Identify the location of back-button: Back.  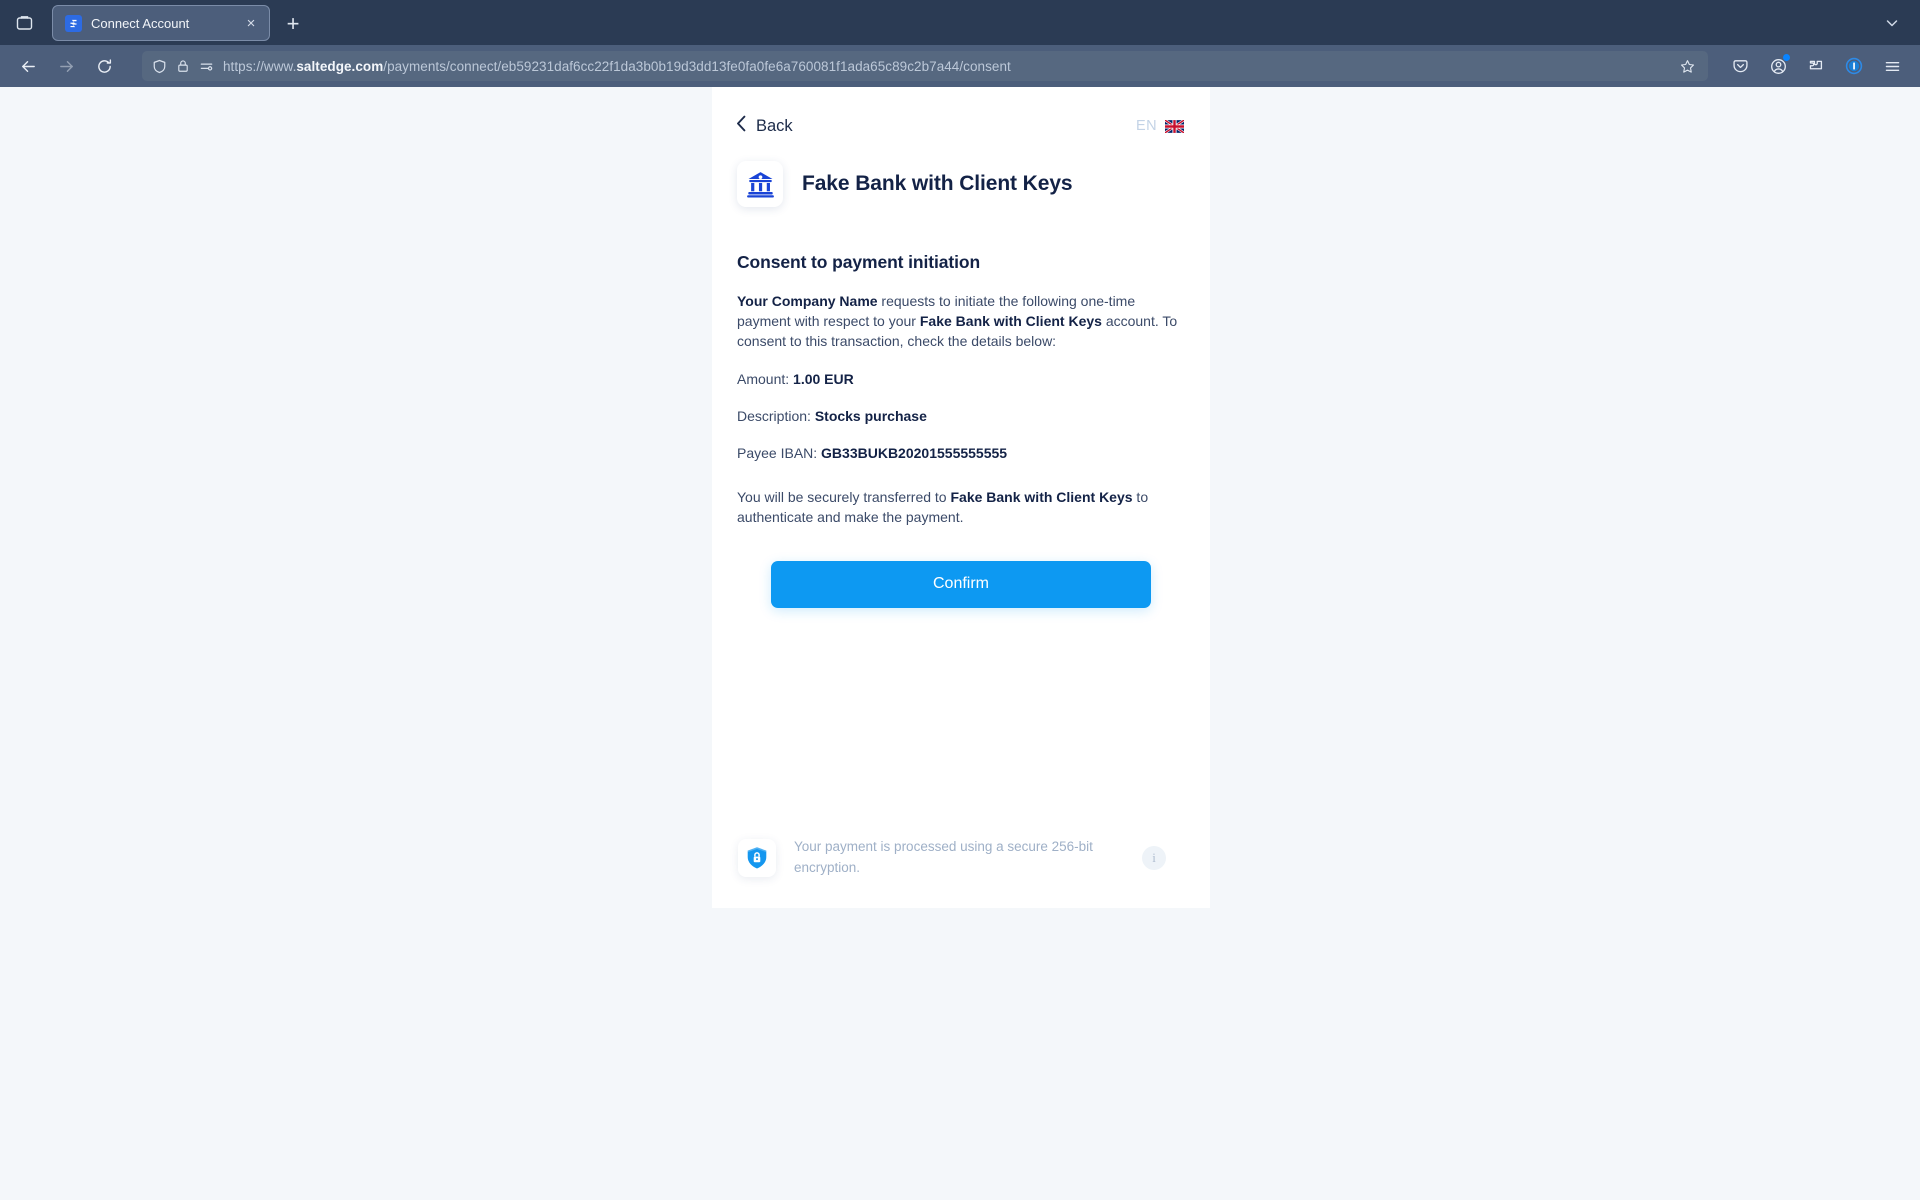
(764, 126).